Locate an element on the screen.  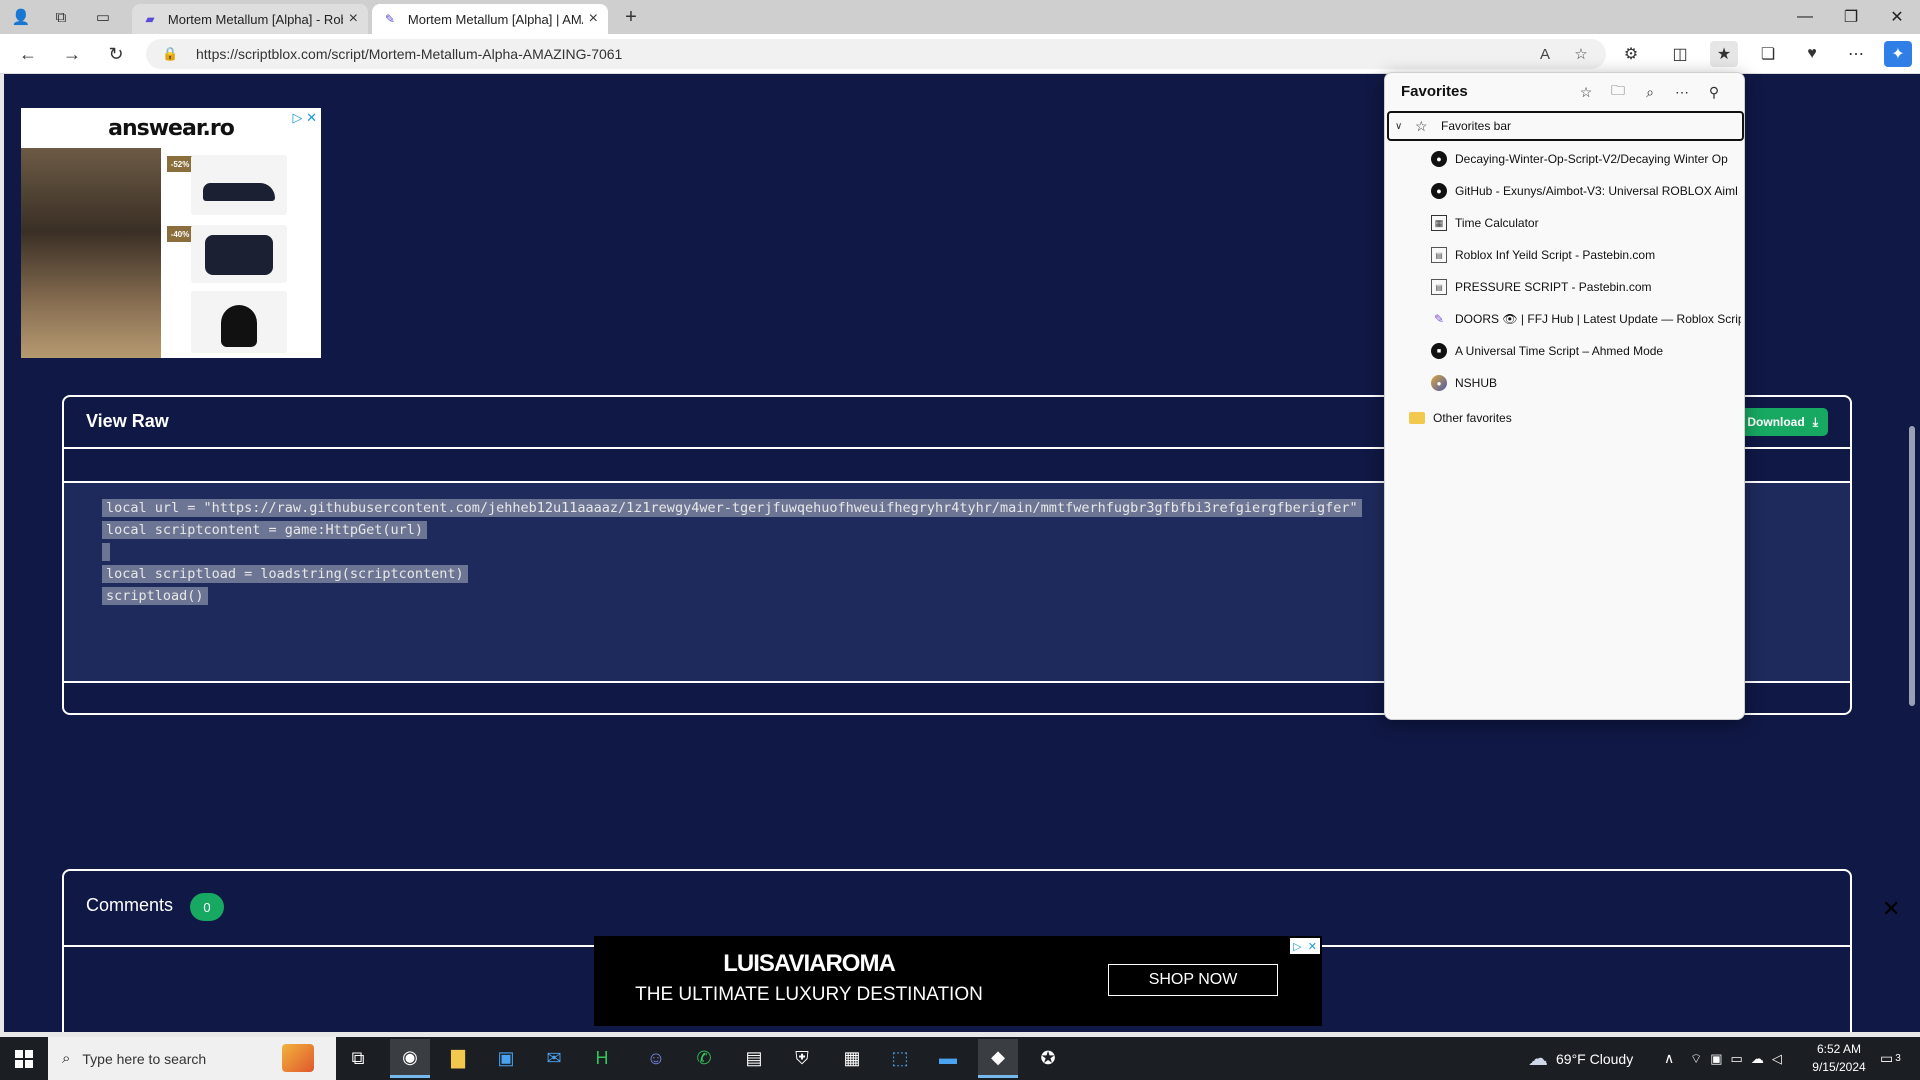
back-button: ← is located at coordinates (28, 54).